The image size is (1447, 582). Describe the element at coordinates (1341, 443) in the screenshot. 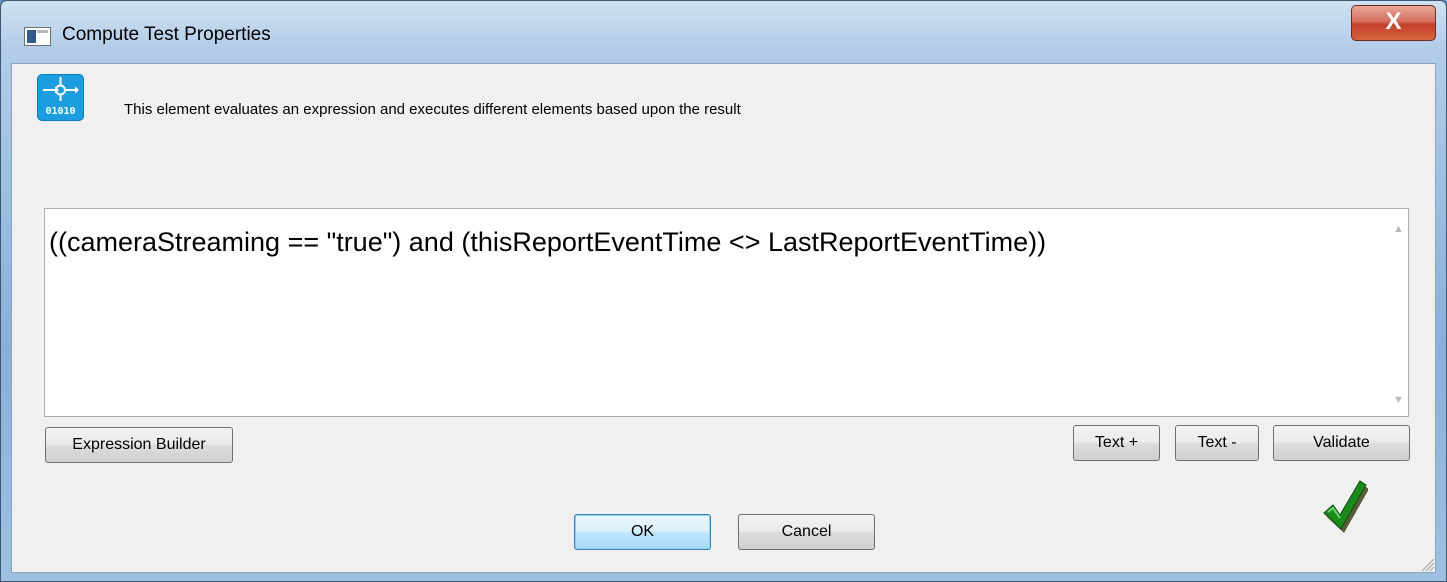

I see `validate-button: Validate` at that location.